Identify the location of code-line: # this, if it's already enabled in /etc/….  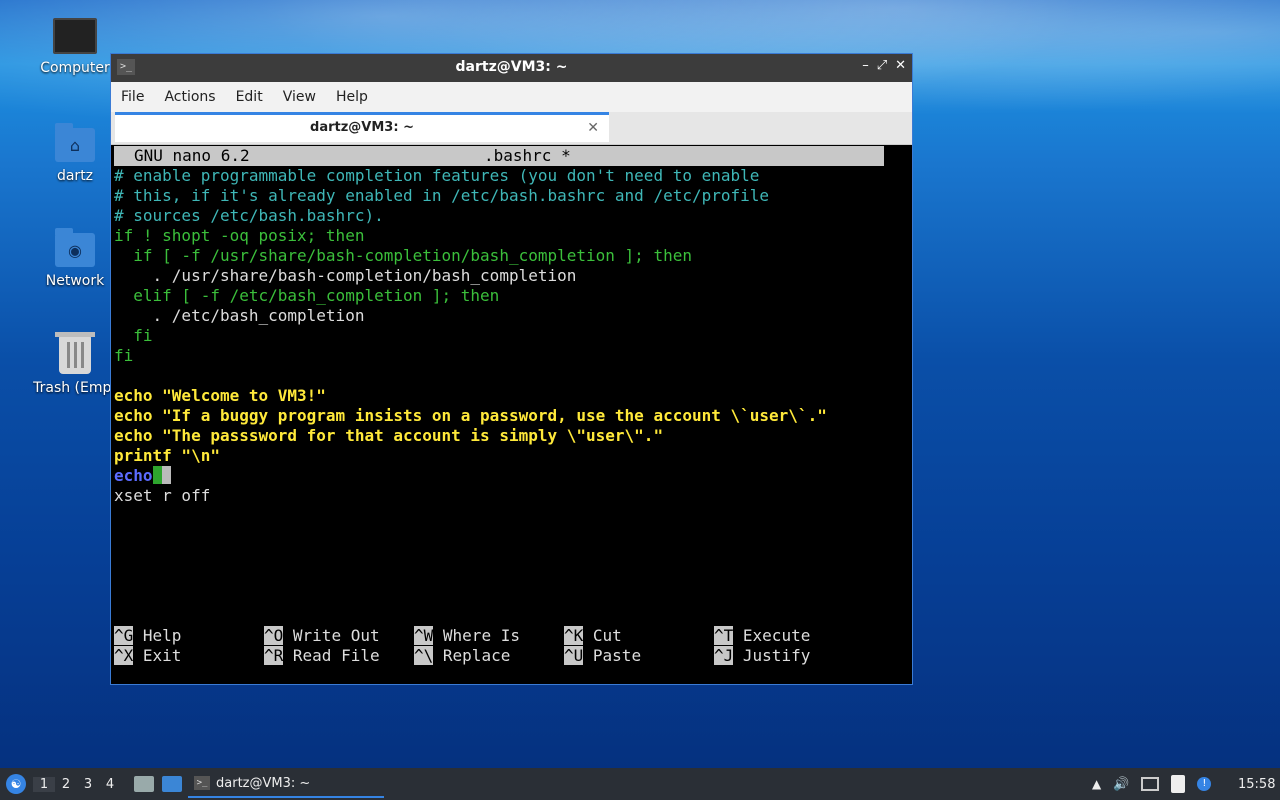
(442, 195).